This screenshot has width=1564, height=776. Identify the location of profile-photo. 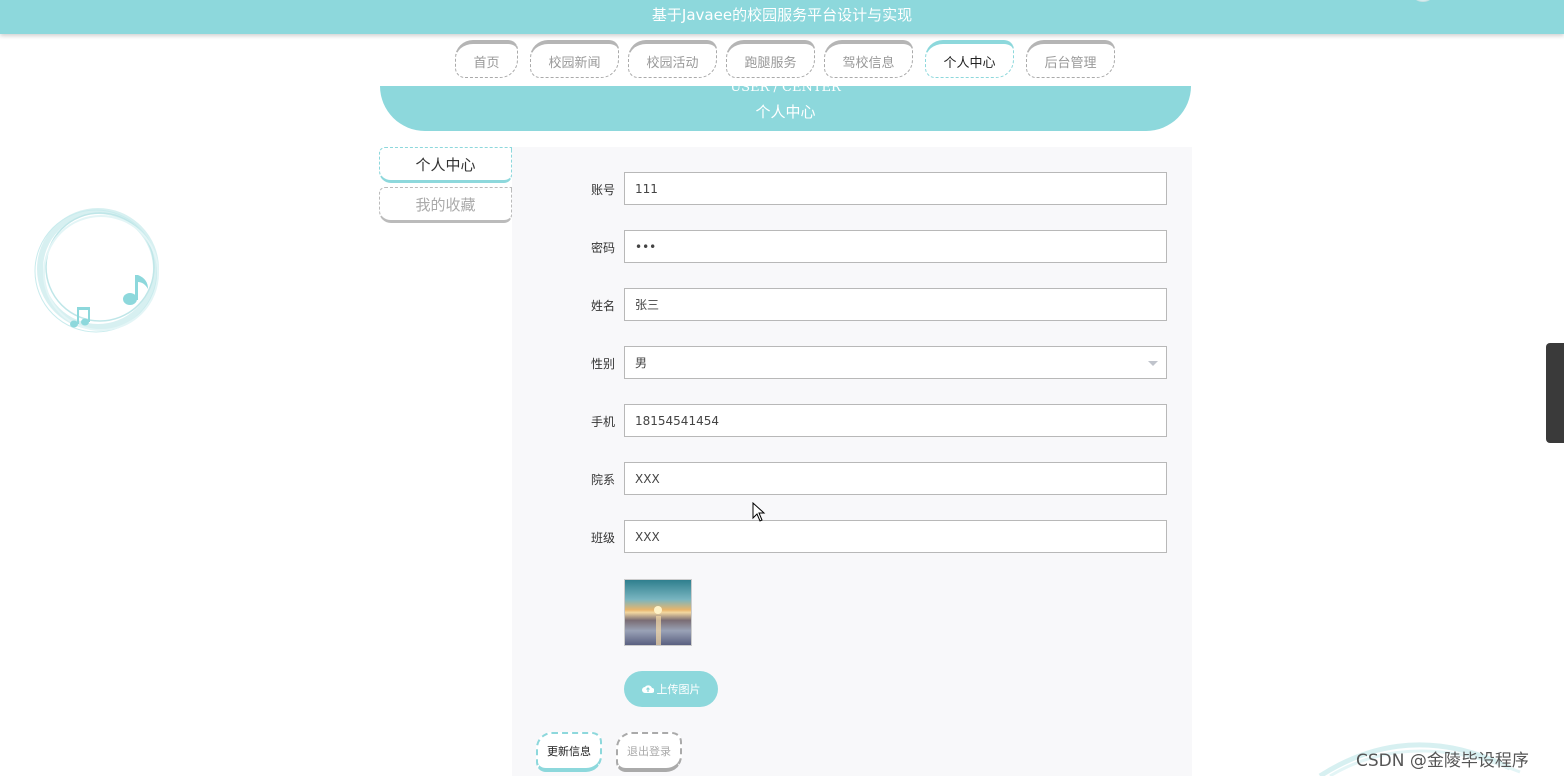
(658, 612).